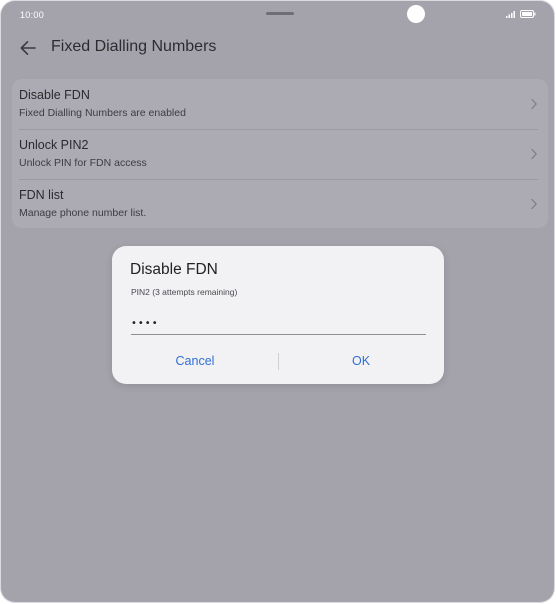 The width and height of the screenshot is (556, 604). I want to click on arrow-left-icon, so click(28, 48).